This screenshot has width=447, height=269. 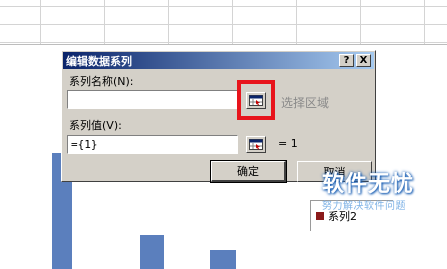 What do you see at coordinates (152, 99) in the screenshot?
I see `series-name-input` at bounding box center [152, 99].